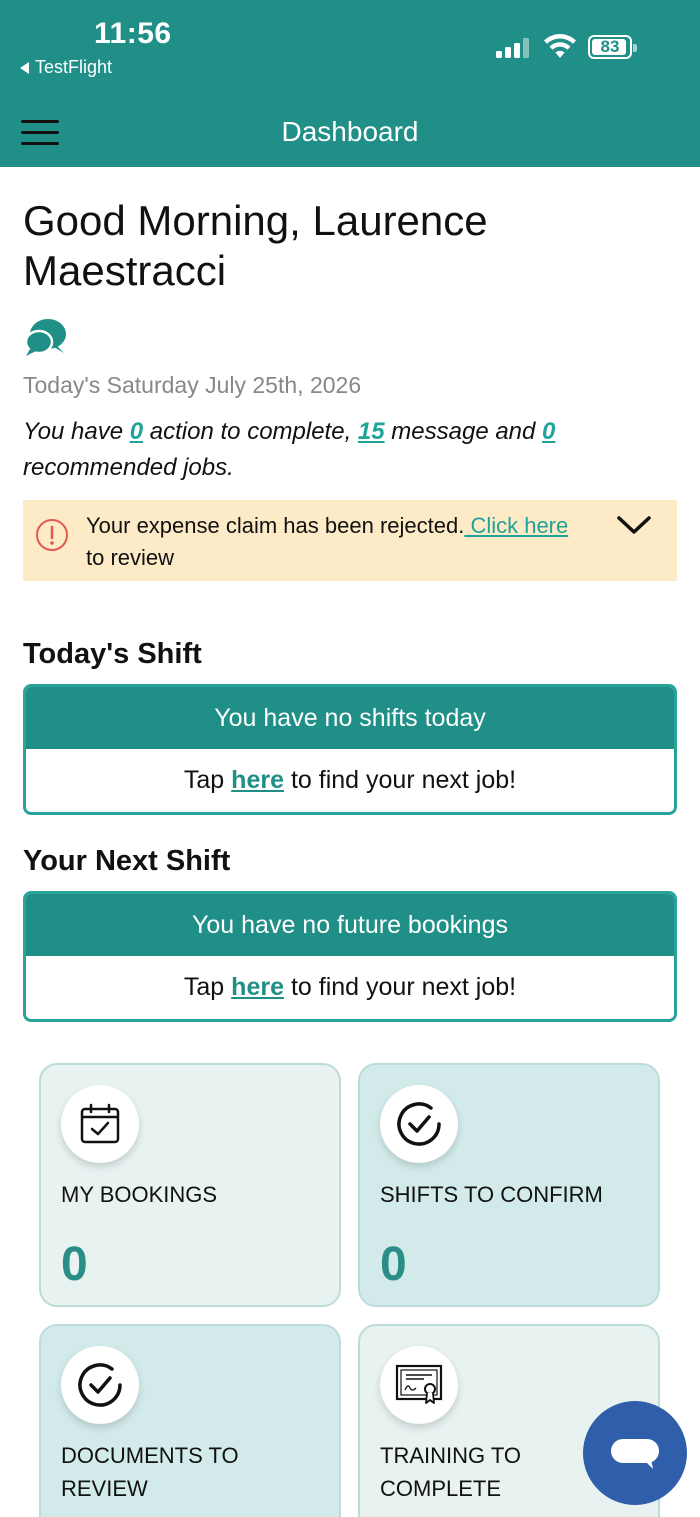 This screenshot has height=1517, width=700. Describe the element at coordinates (133, 33) in the screenshot. I see `status-time: 11:56` at that location.